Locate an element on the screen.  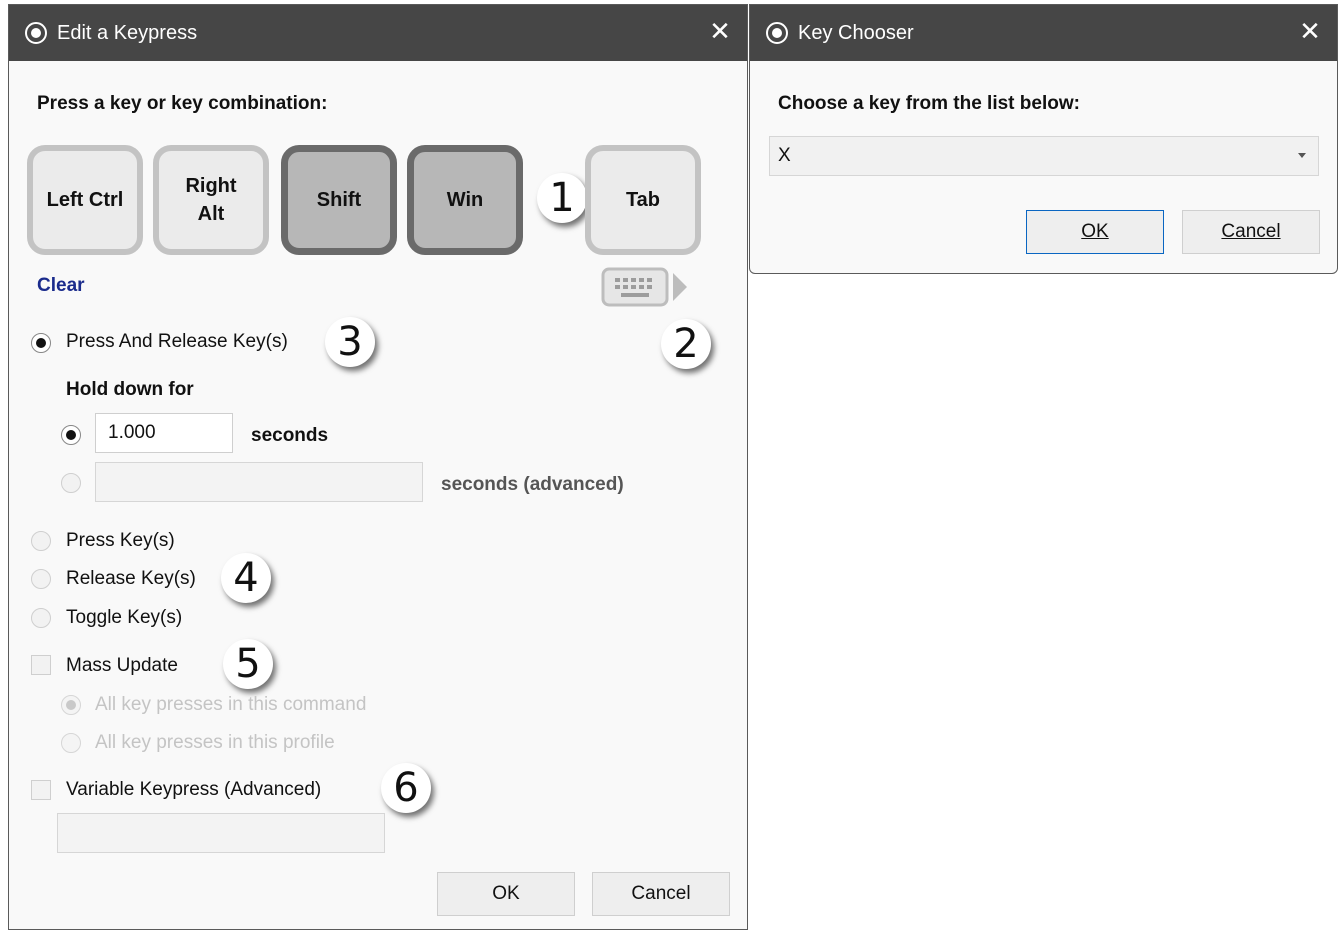
key-shift: Shift is located at coordinates (339, 200).